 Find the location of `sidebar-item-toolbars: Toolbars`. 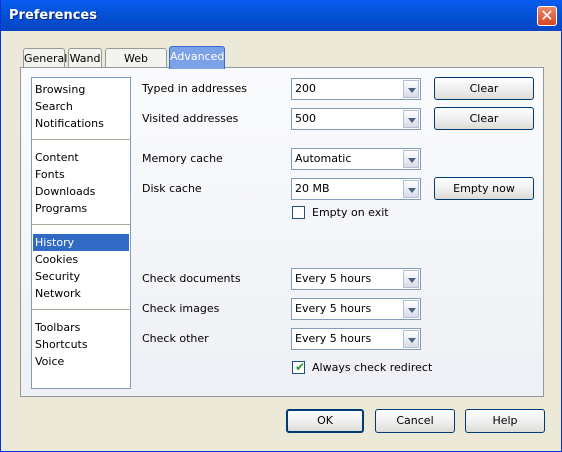

sidebar-item-toolbars: Toolbars is located at coordinates (81, 327).